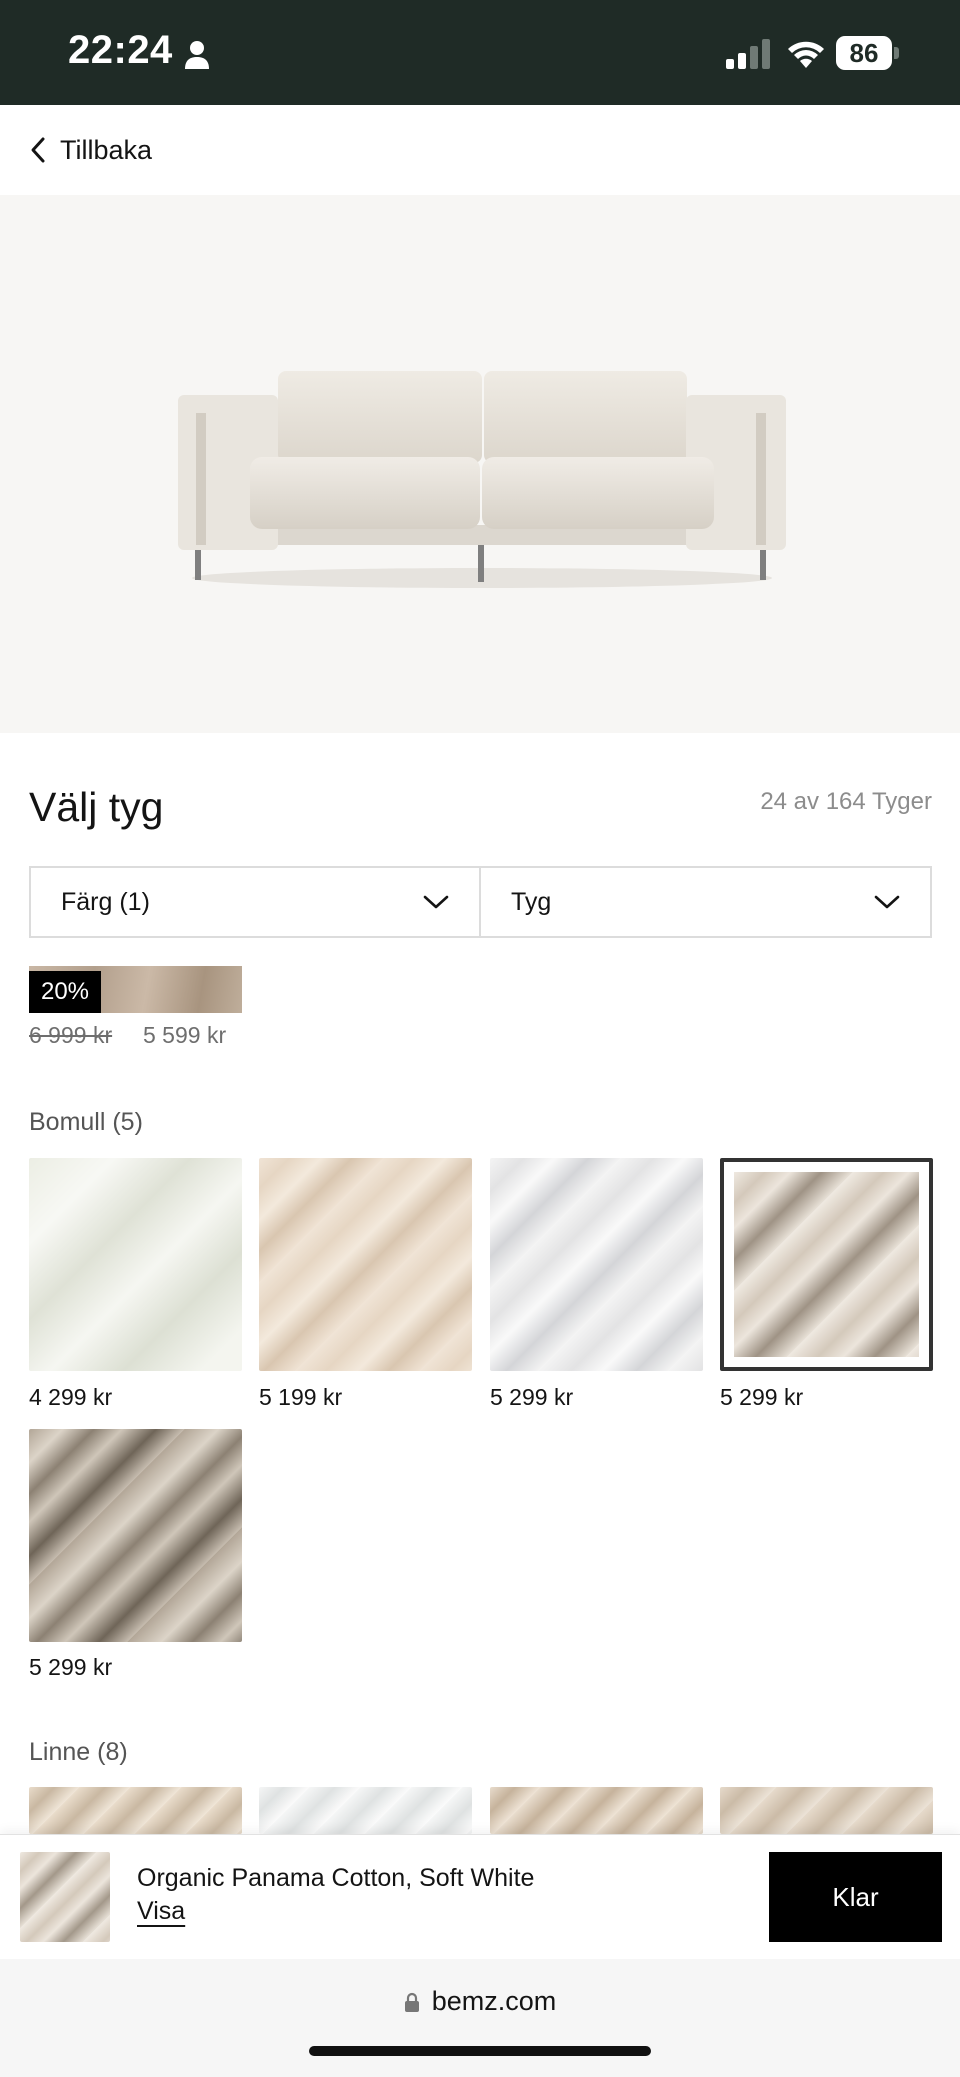 The width and height of the screenshot is (960, 2077). Describe the element at coordinates (197, 55) in the screenshot. I see `person-icon` at that location.